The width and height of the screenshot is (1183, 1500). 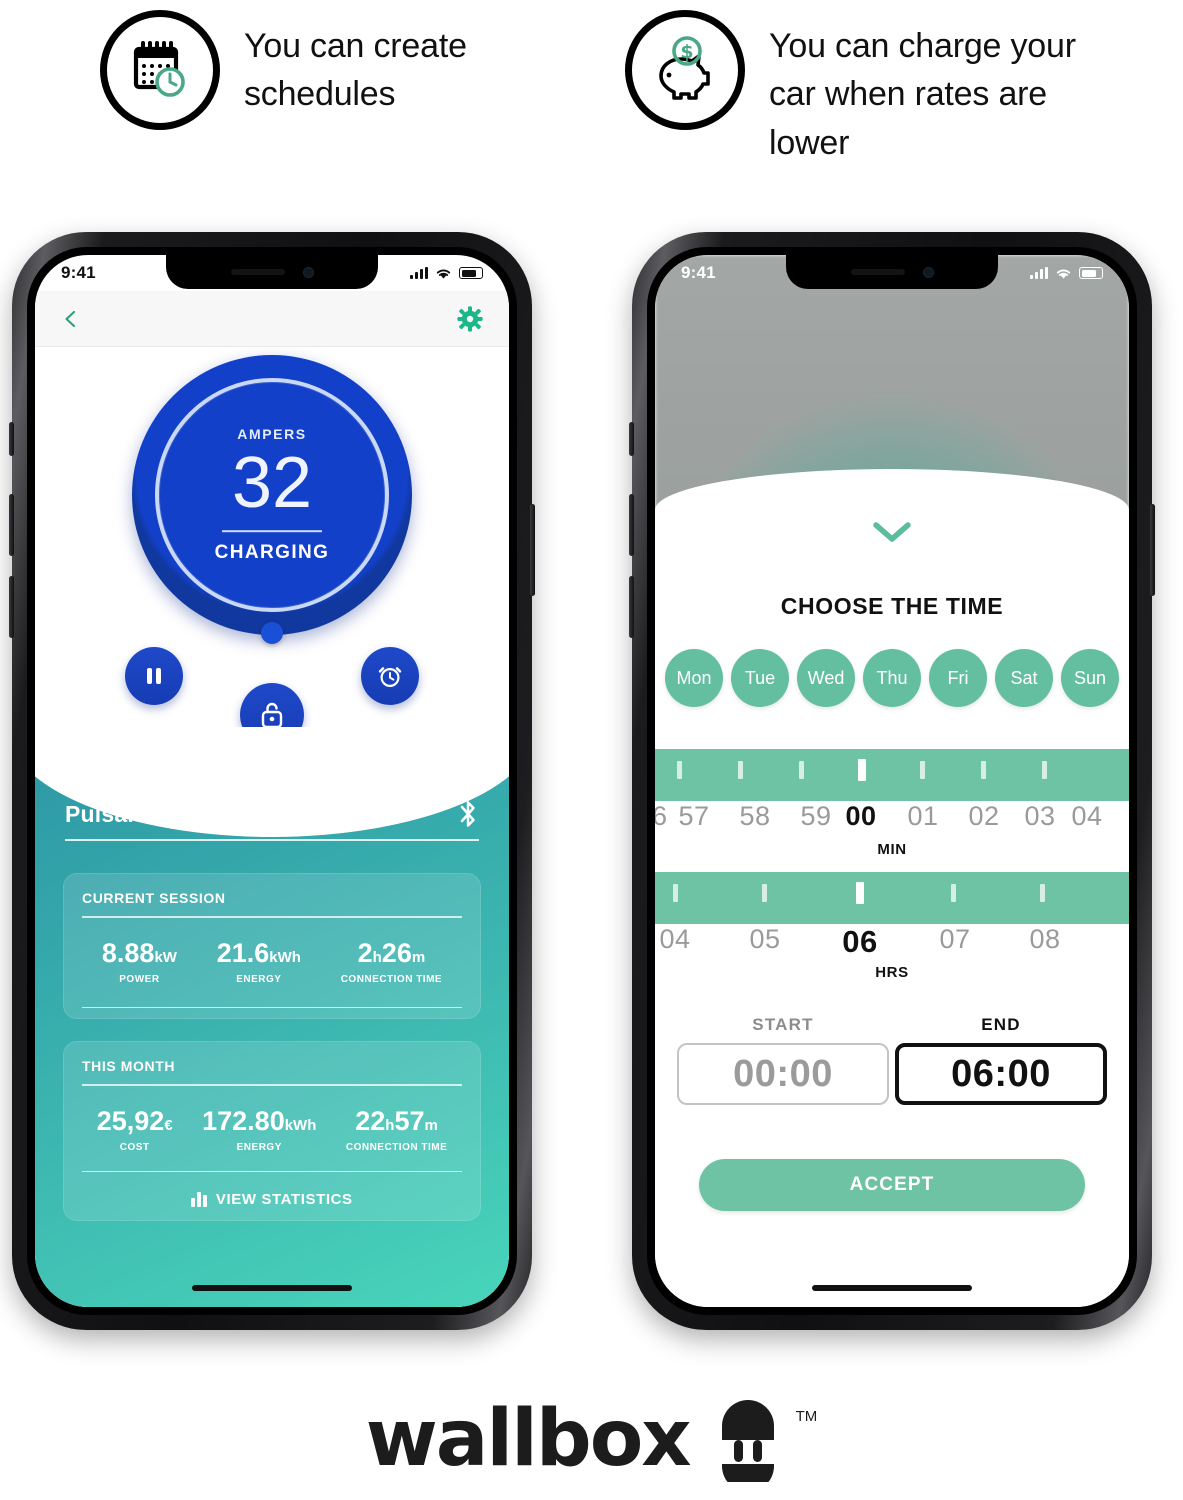 What do you see at coordinates (160, 70) in the screenshot?
I see `calendar-clock-icon` at bounding box center [160, 70].